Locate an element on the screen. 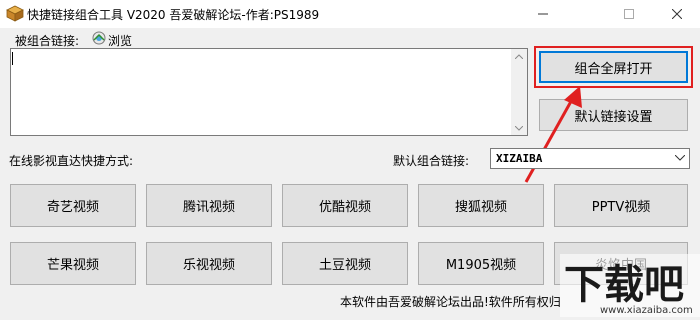  close-button is located at coordinates (677, 14).